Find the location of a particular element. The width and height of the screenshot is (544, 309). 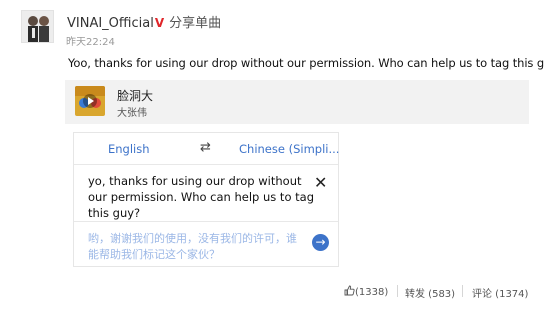

source-language-tab: English is located at coordinates (129, 149).